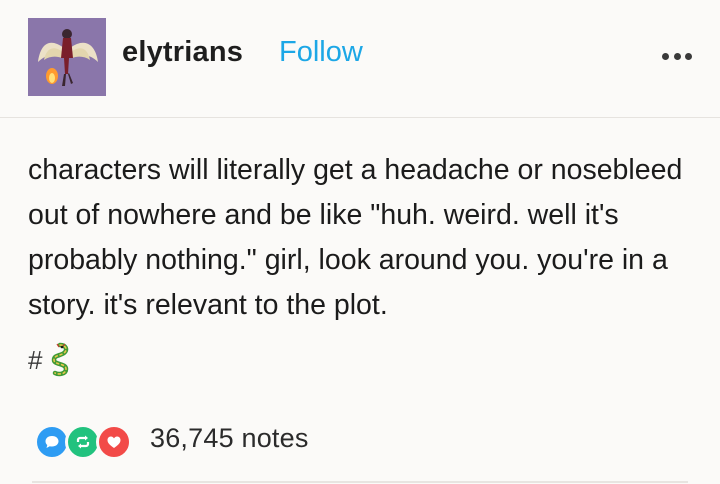  I want to click on tag-hash: #, so click(35, 359).